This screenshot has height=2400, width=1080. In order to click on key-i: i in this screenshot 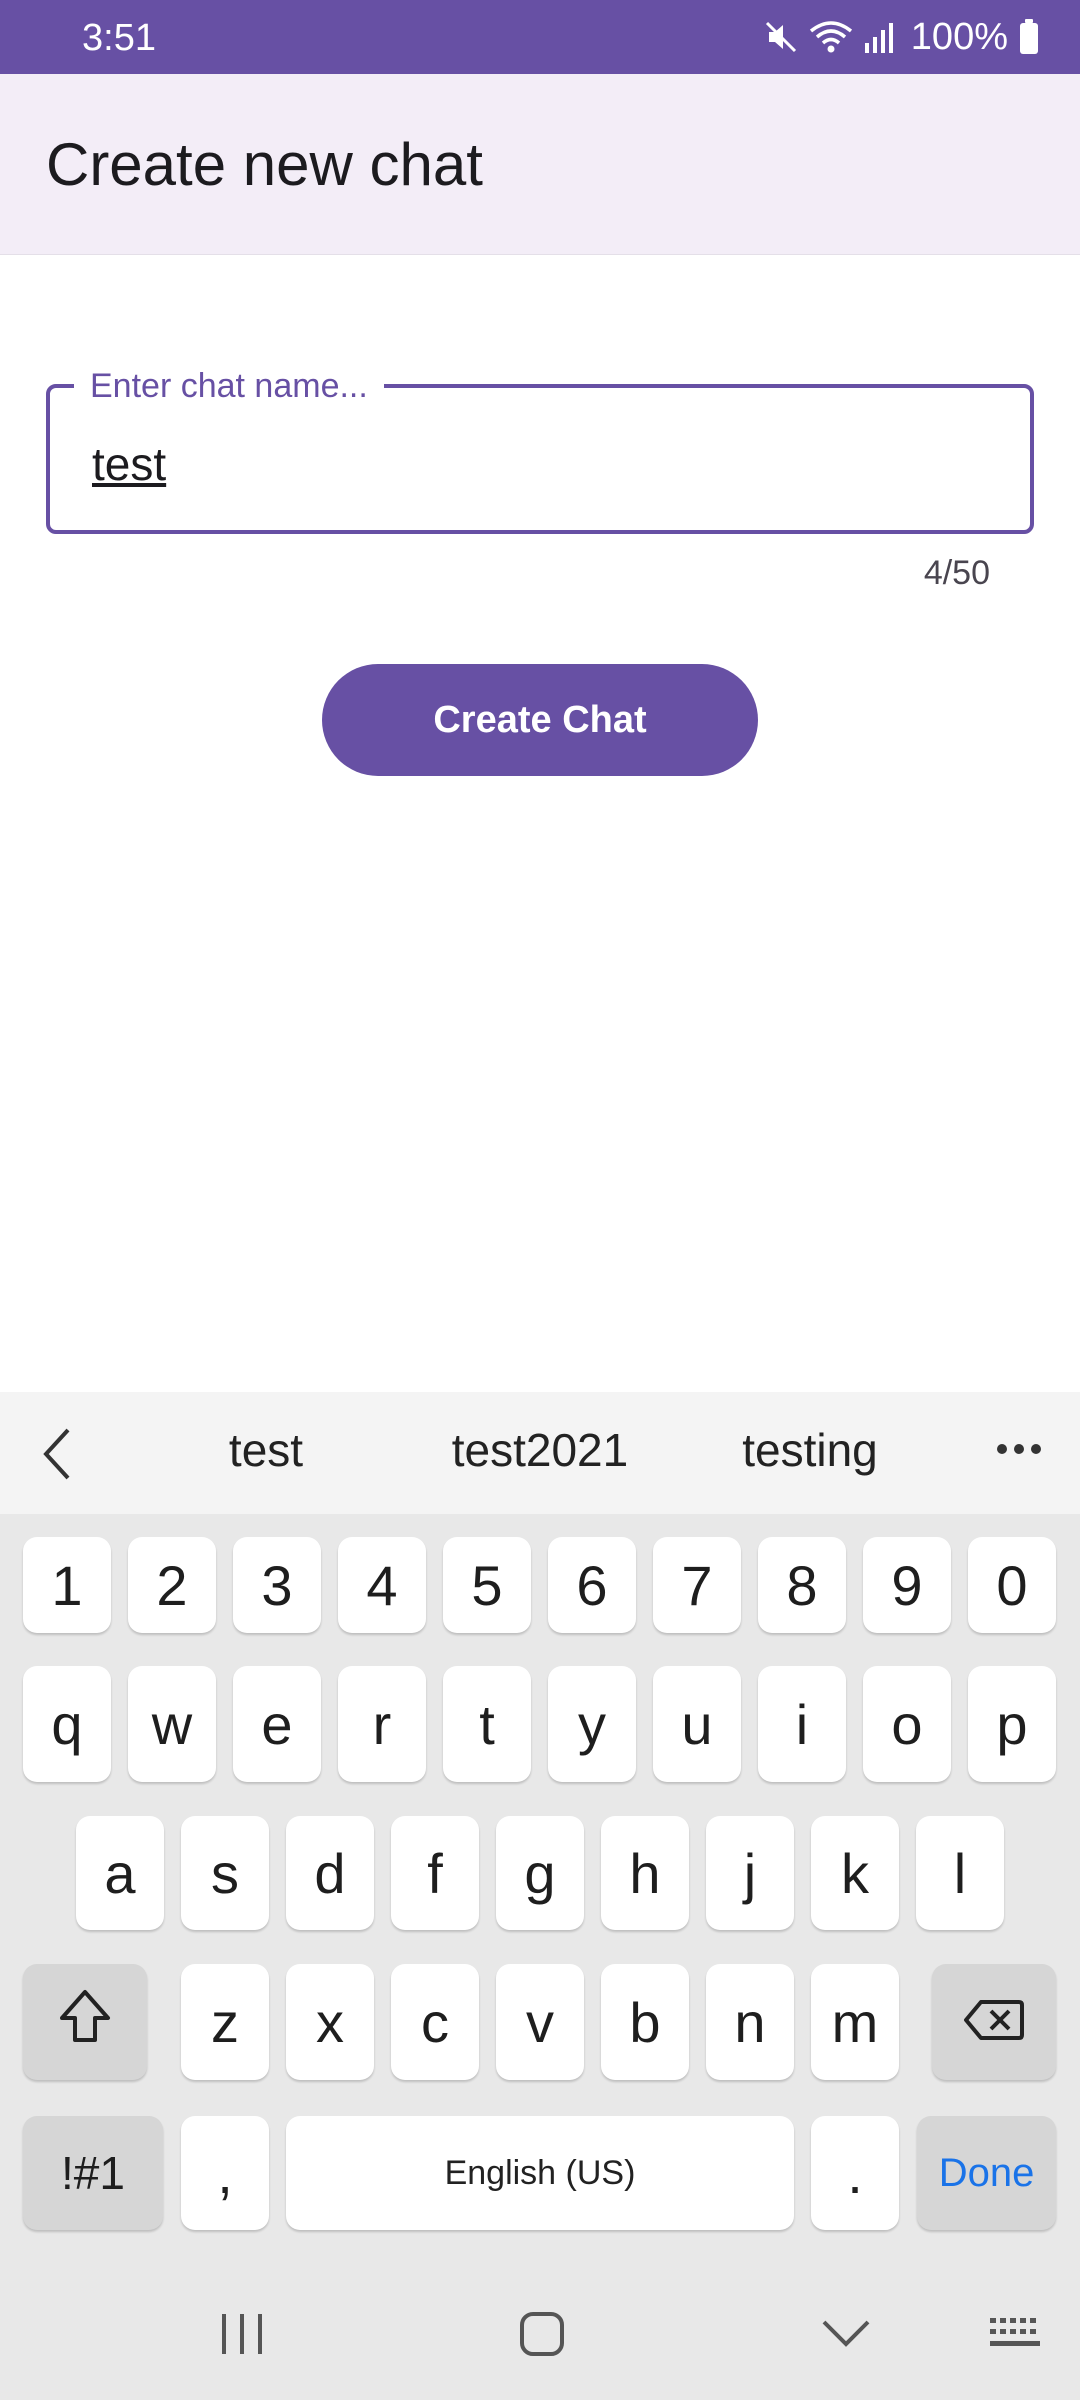, I will do `click(802, 1724)`.